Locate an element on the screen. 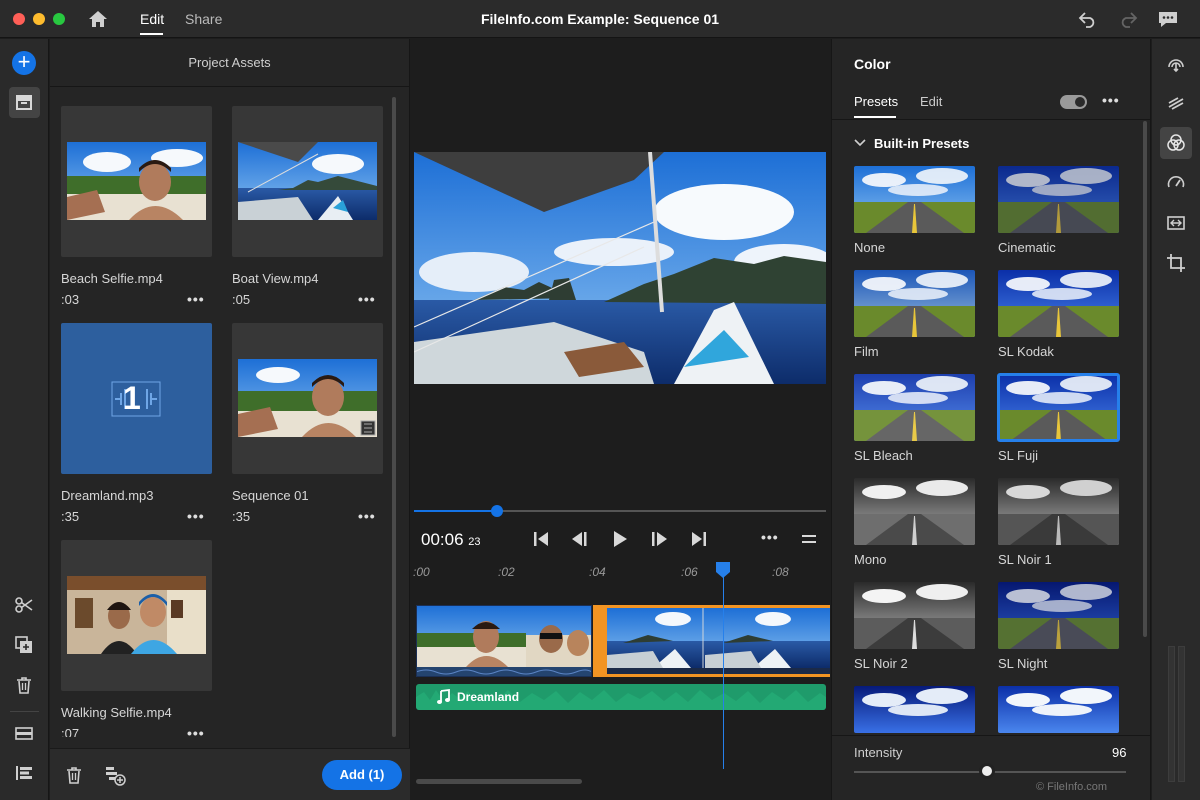 The height and width of the screenshot is (800, 1200). asset-card-beach-selfie is located at coordinates (136, 181).